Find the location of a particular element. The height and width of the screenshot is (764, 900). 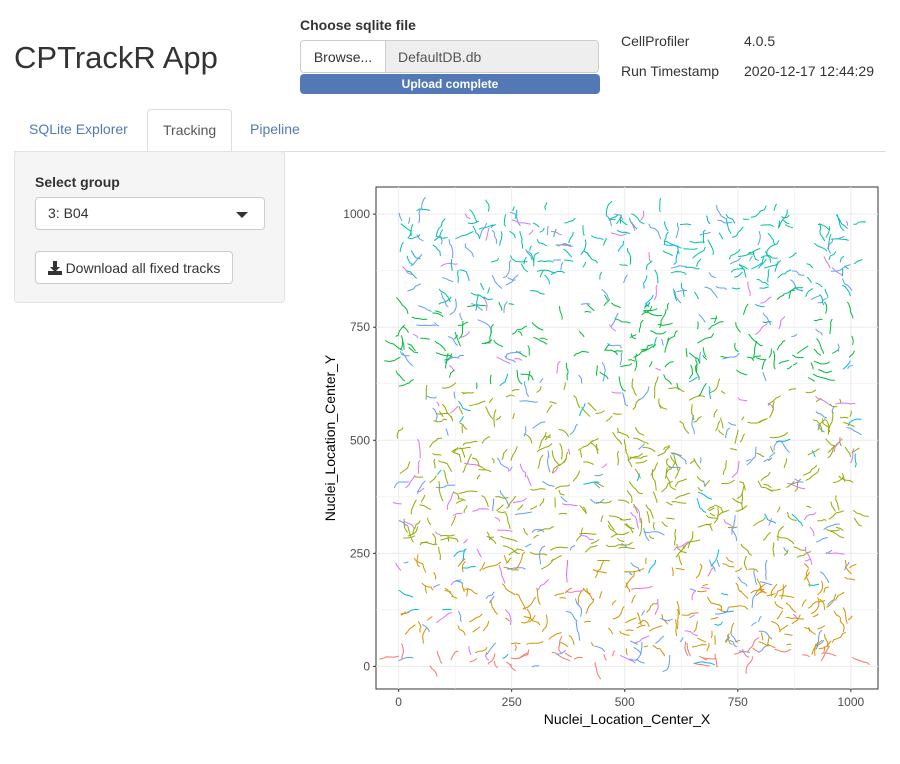

x-axis-label: Nuclei_Location_Center_X is located at coordinates (627, 719).